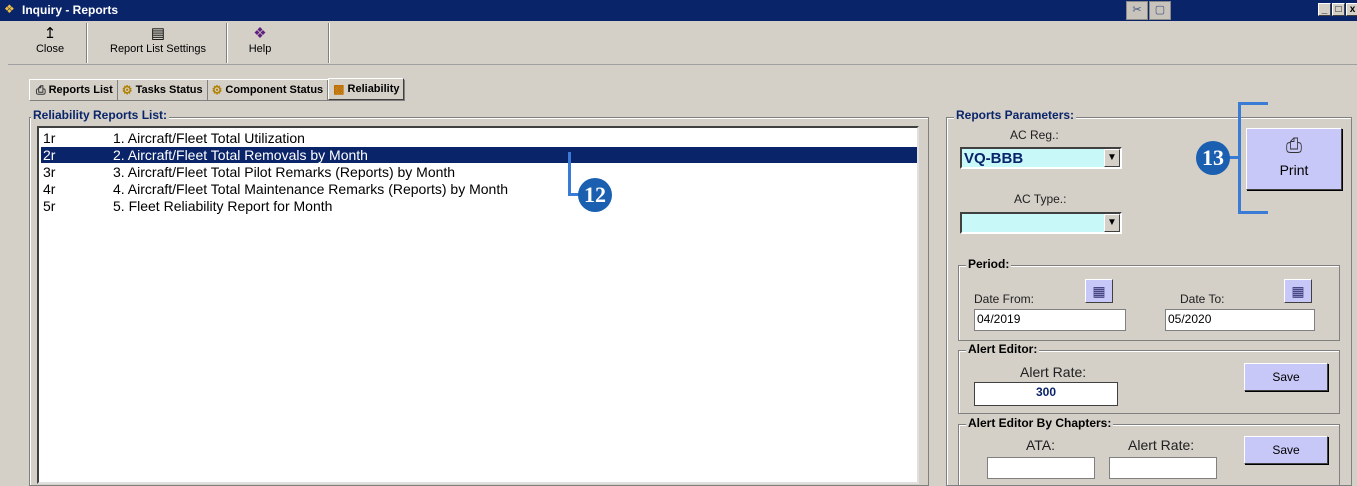 This screenshot has width=1357, height=486. I want to click on date-from-label: Date From:, so click(1004, 299).